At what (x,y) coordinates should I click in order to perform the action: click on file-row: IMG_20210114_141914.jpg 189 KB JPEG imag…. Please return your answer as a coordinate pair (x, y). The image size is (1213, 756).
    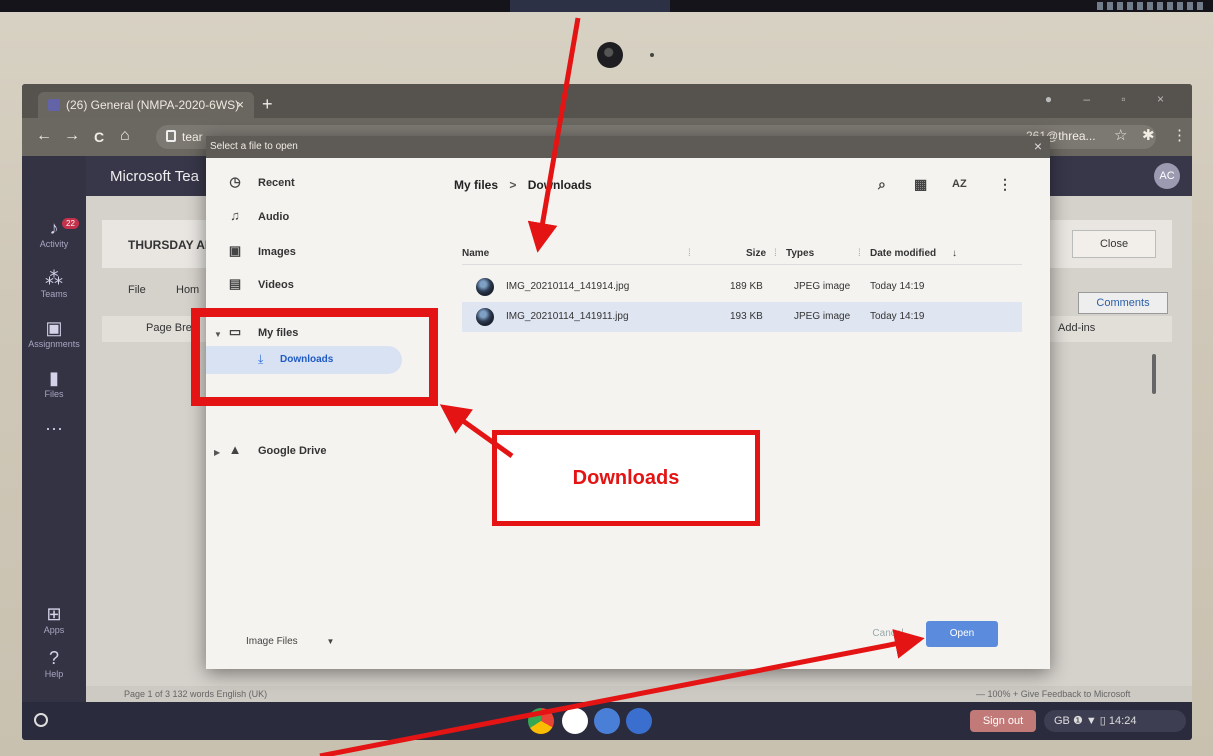
    Looking at the image, I should click on (742, 287).